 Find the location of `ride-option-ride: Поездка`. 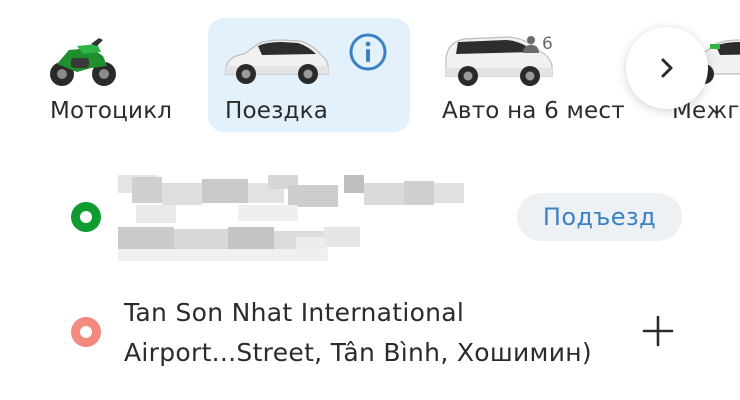

ride-option-ride: Поездка is located at coordinates (309, 75).